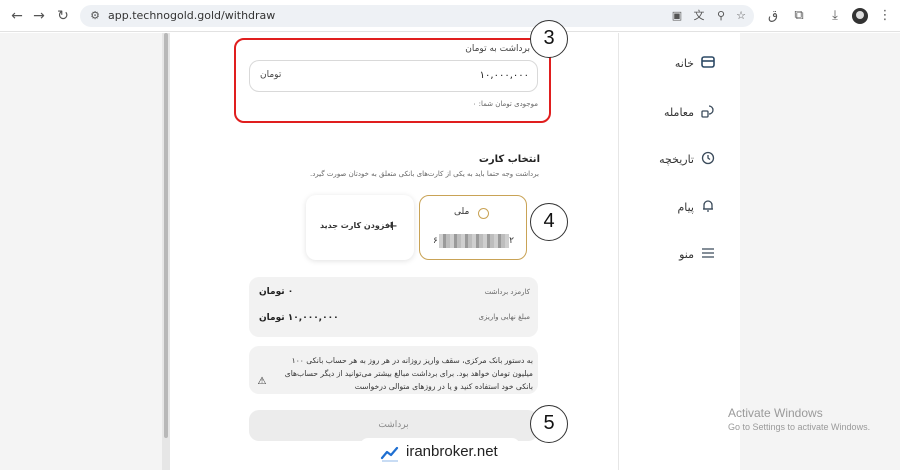 This screenshot has width=900, height=470. Describe the element at coordinates (462, 212) in the screenshot. I see `bank-name: ملی` at that location.